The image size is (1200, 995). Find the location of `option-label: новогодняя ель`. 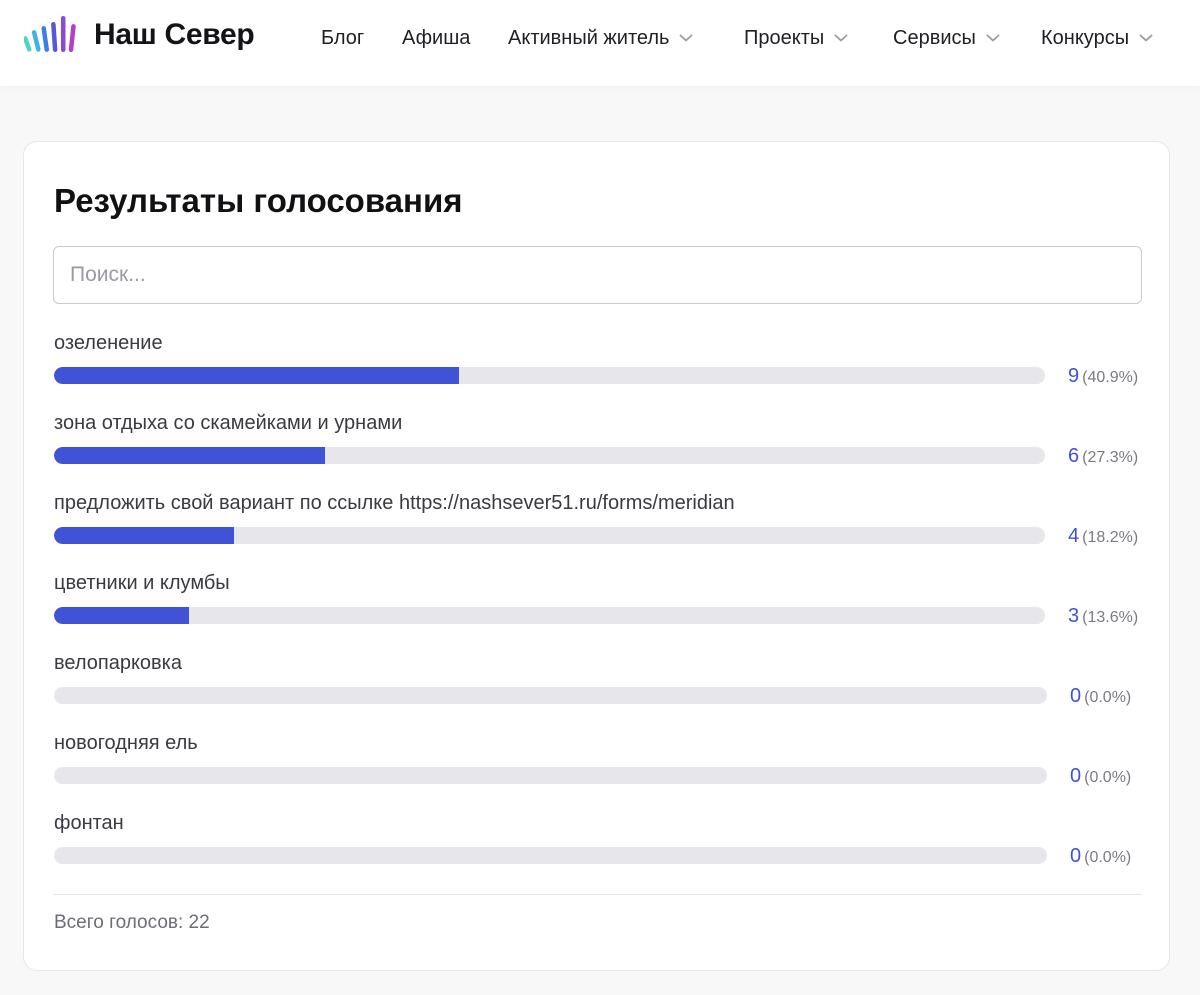

option-label: новогодняя ель is located at coordinates (126, 743).